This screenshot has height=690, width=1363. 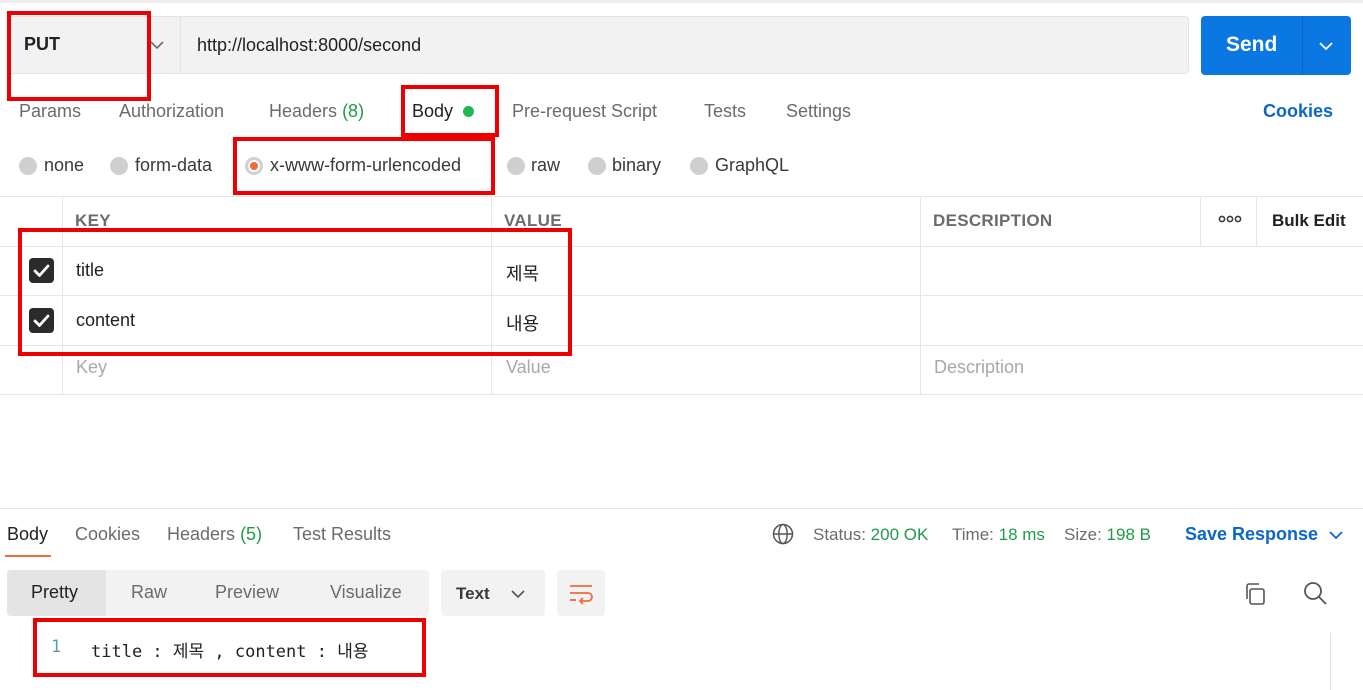 I want to click on column-header-description: DESCRIPTION, so click(x=993, y=220).